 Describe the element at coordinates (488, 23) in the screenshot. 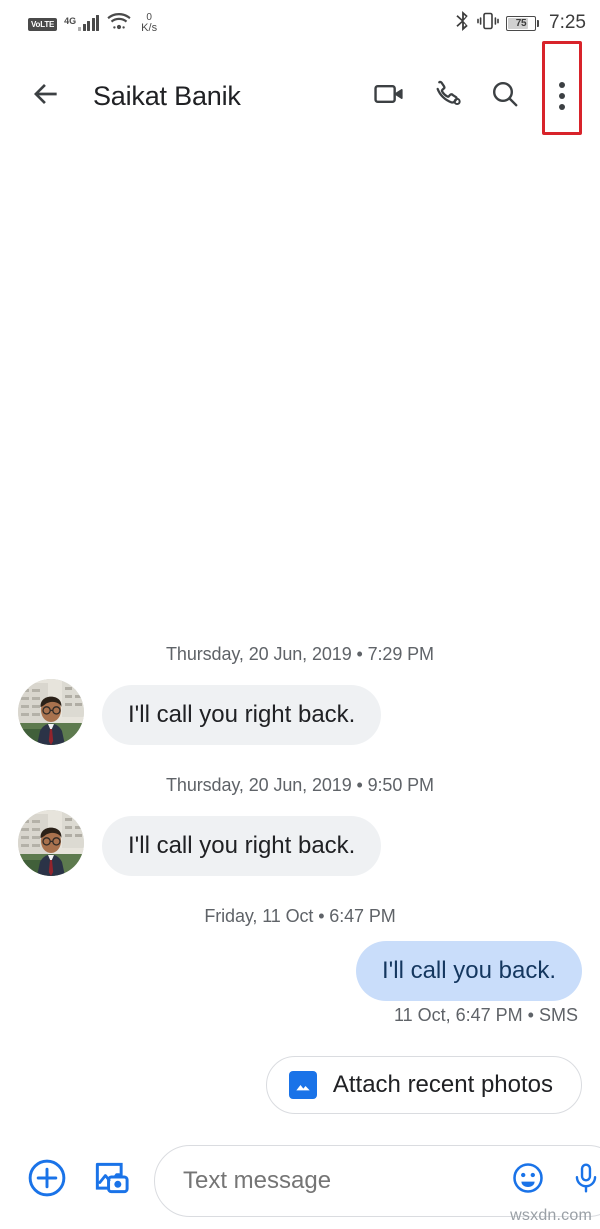

I see `vibrate-icon` at that location.